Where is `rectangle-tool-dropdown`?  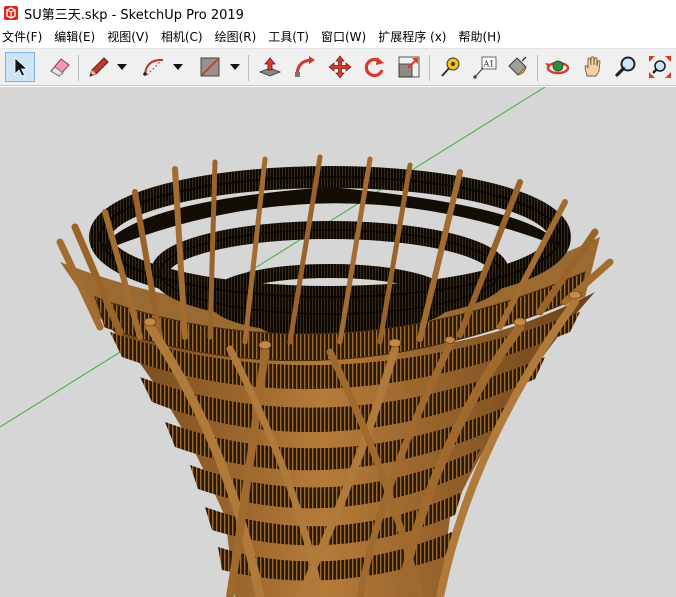 rectangle-tool-dropdown is located at coordinates (235, 67).